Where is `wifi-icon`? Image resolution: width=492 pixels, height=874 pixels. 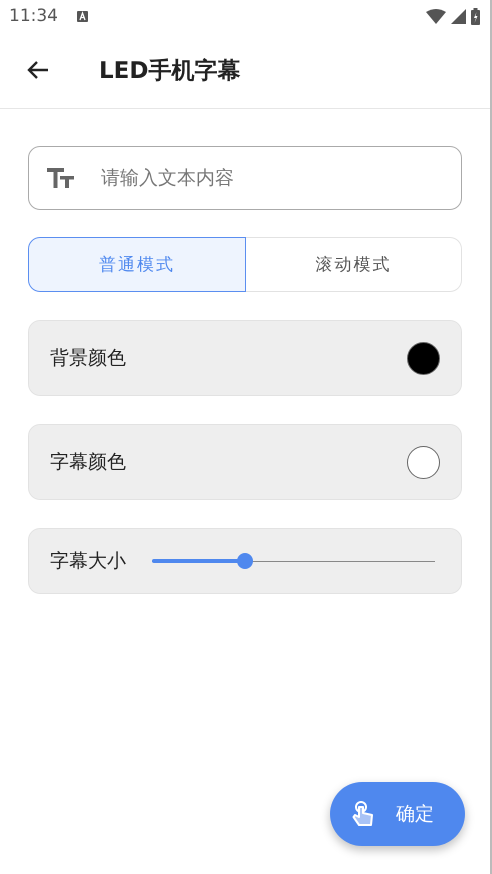 wifi-icon is located at coordinates (436, 16).